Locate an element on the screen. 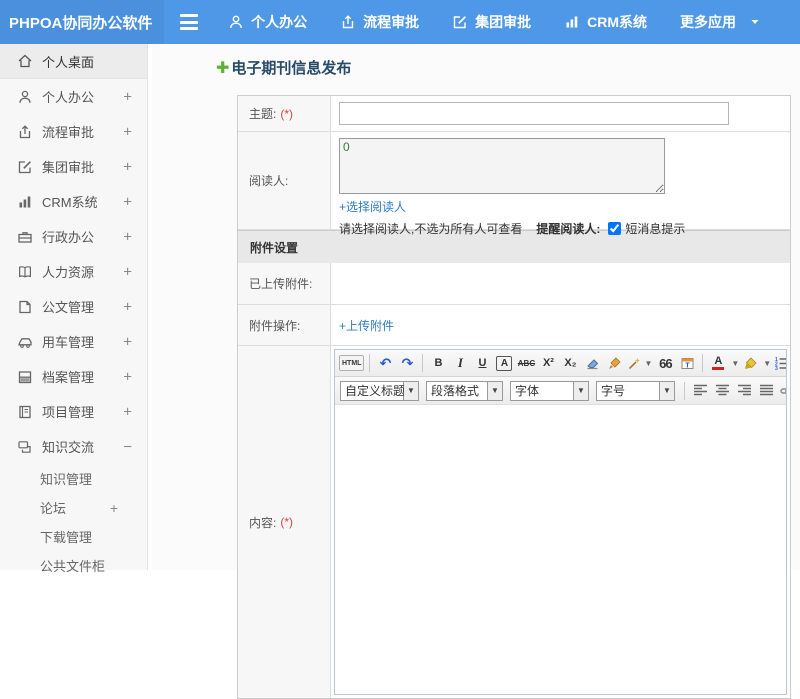 The width and height of the screenshot is (800, 699). nav-personal-office: 个人办公 is located at coordinates (267, 22).